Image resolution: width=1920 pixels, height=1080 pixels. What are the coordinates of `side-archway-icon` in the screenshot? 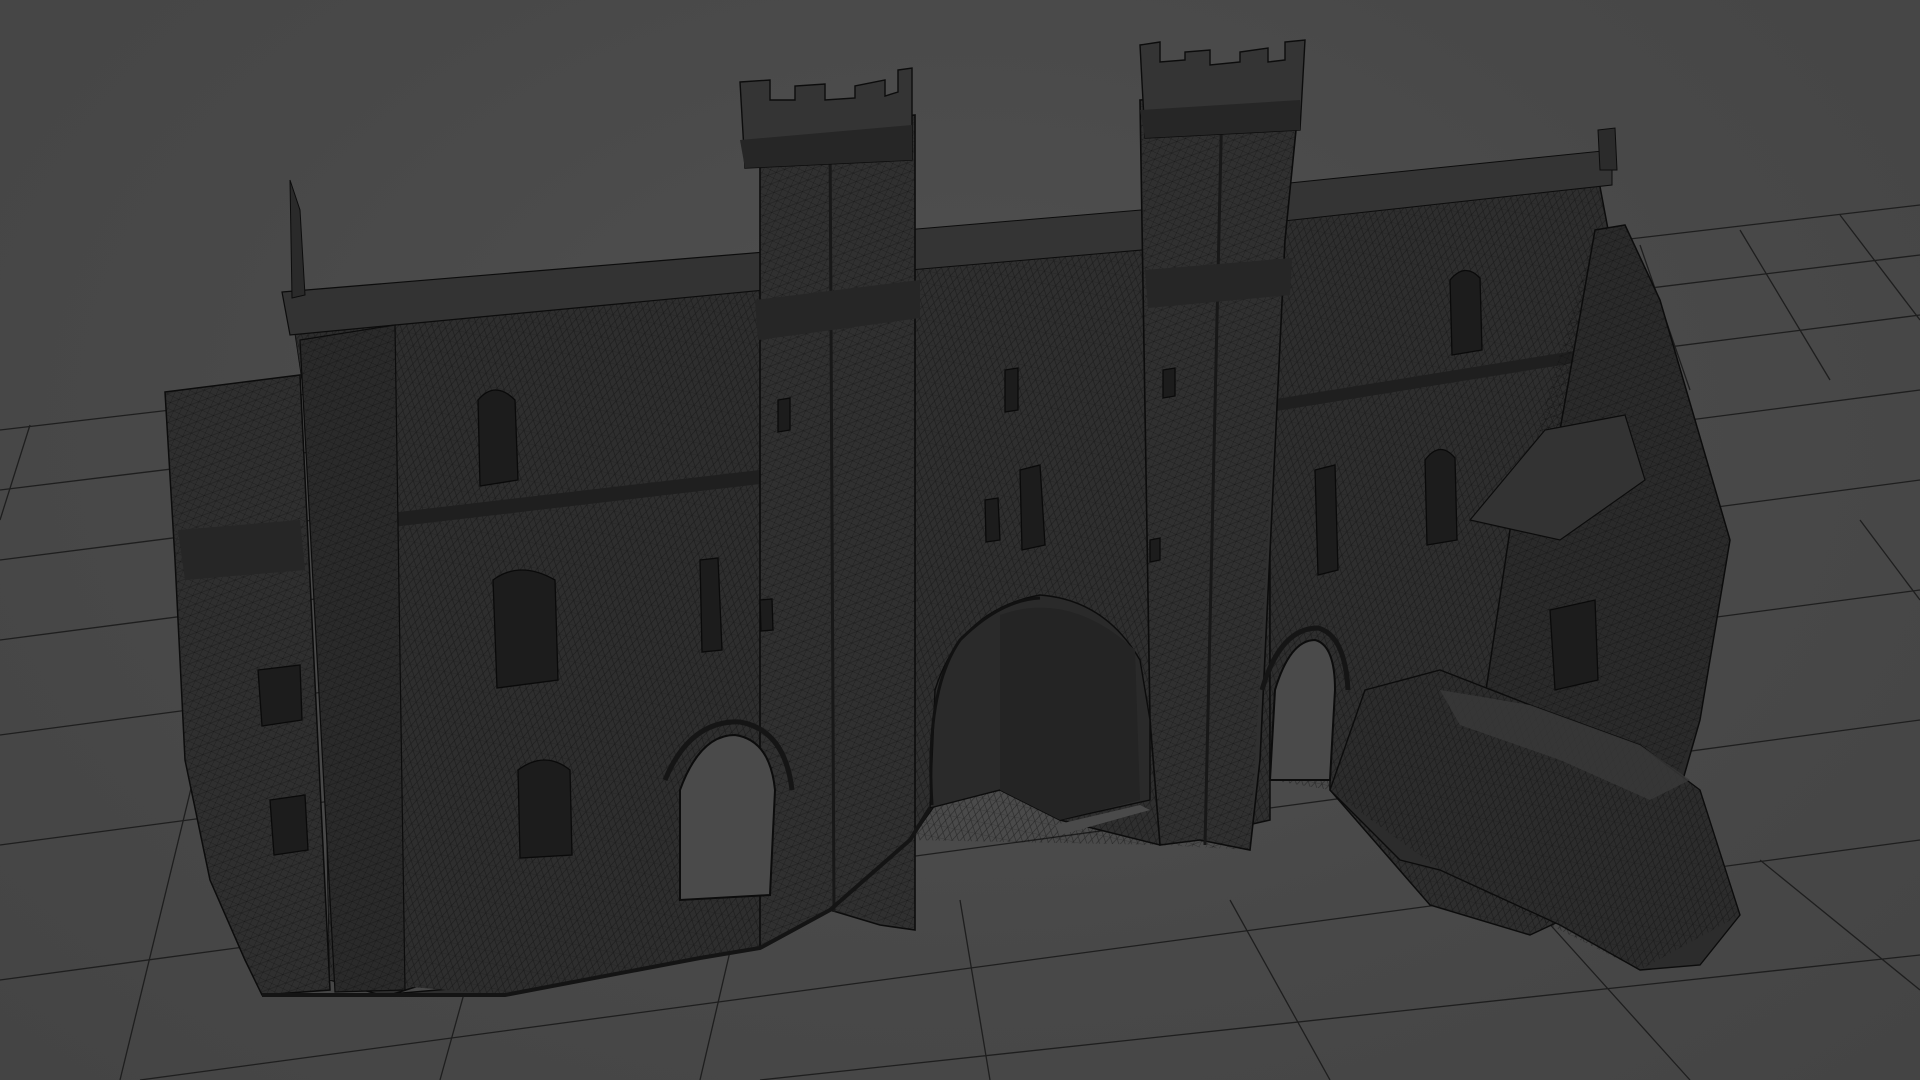 It's located at (728, 817).